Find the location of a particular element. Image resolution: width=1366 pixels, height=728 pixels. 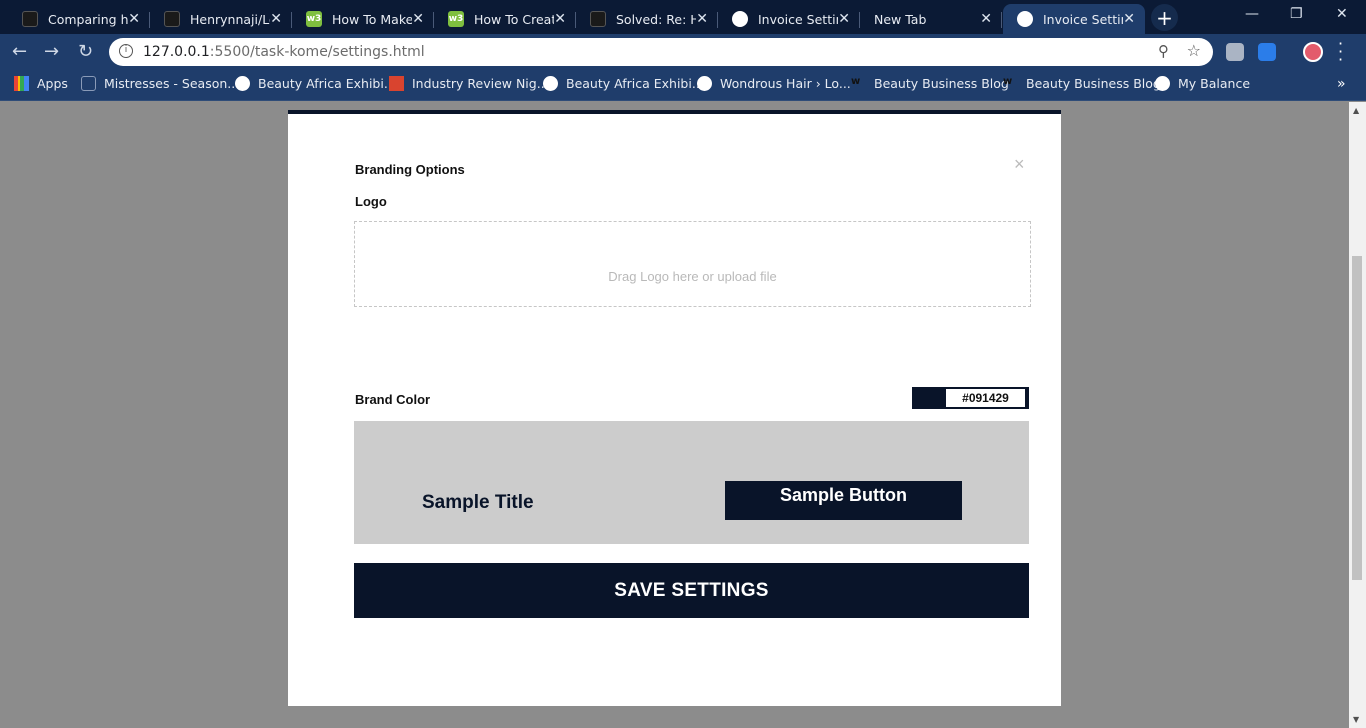

page-icon is located at coordinates (88, 83).